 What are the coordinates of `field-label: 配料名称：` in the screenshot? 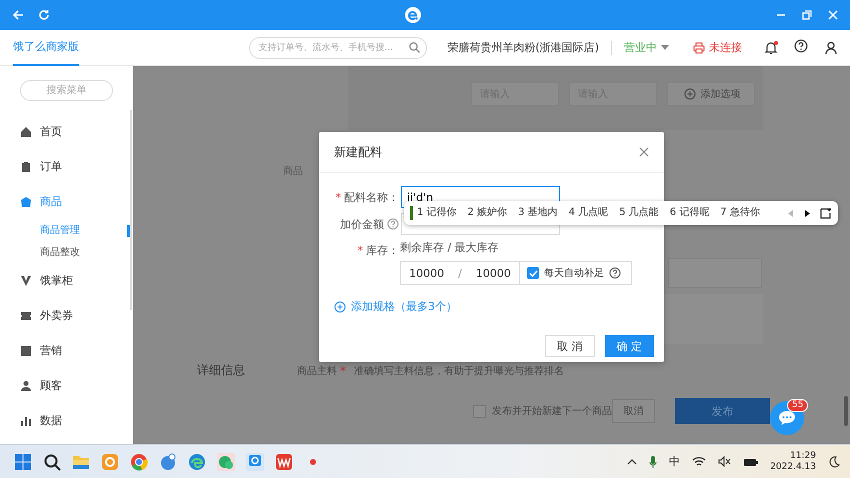 It's located at (371, 197).